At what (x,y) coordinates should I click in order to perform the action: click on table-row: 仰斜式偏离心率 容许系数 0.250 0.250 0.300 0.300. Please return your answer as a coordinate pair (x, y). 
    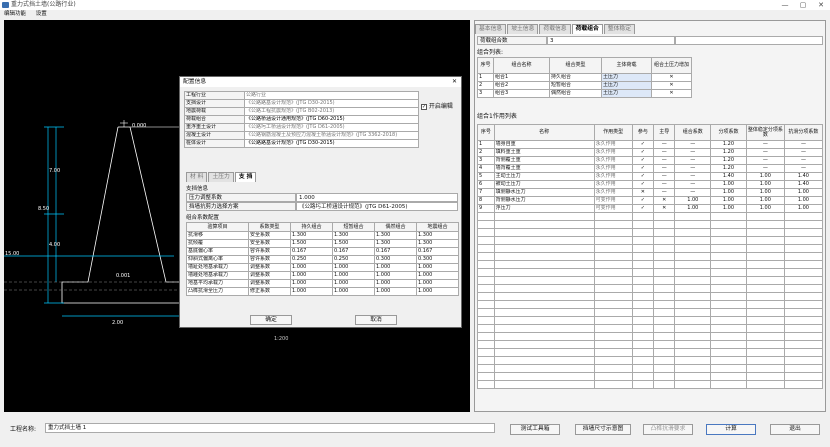
    Looking at the image, I should click on (322, 259).